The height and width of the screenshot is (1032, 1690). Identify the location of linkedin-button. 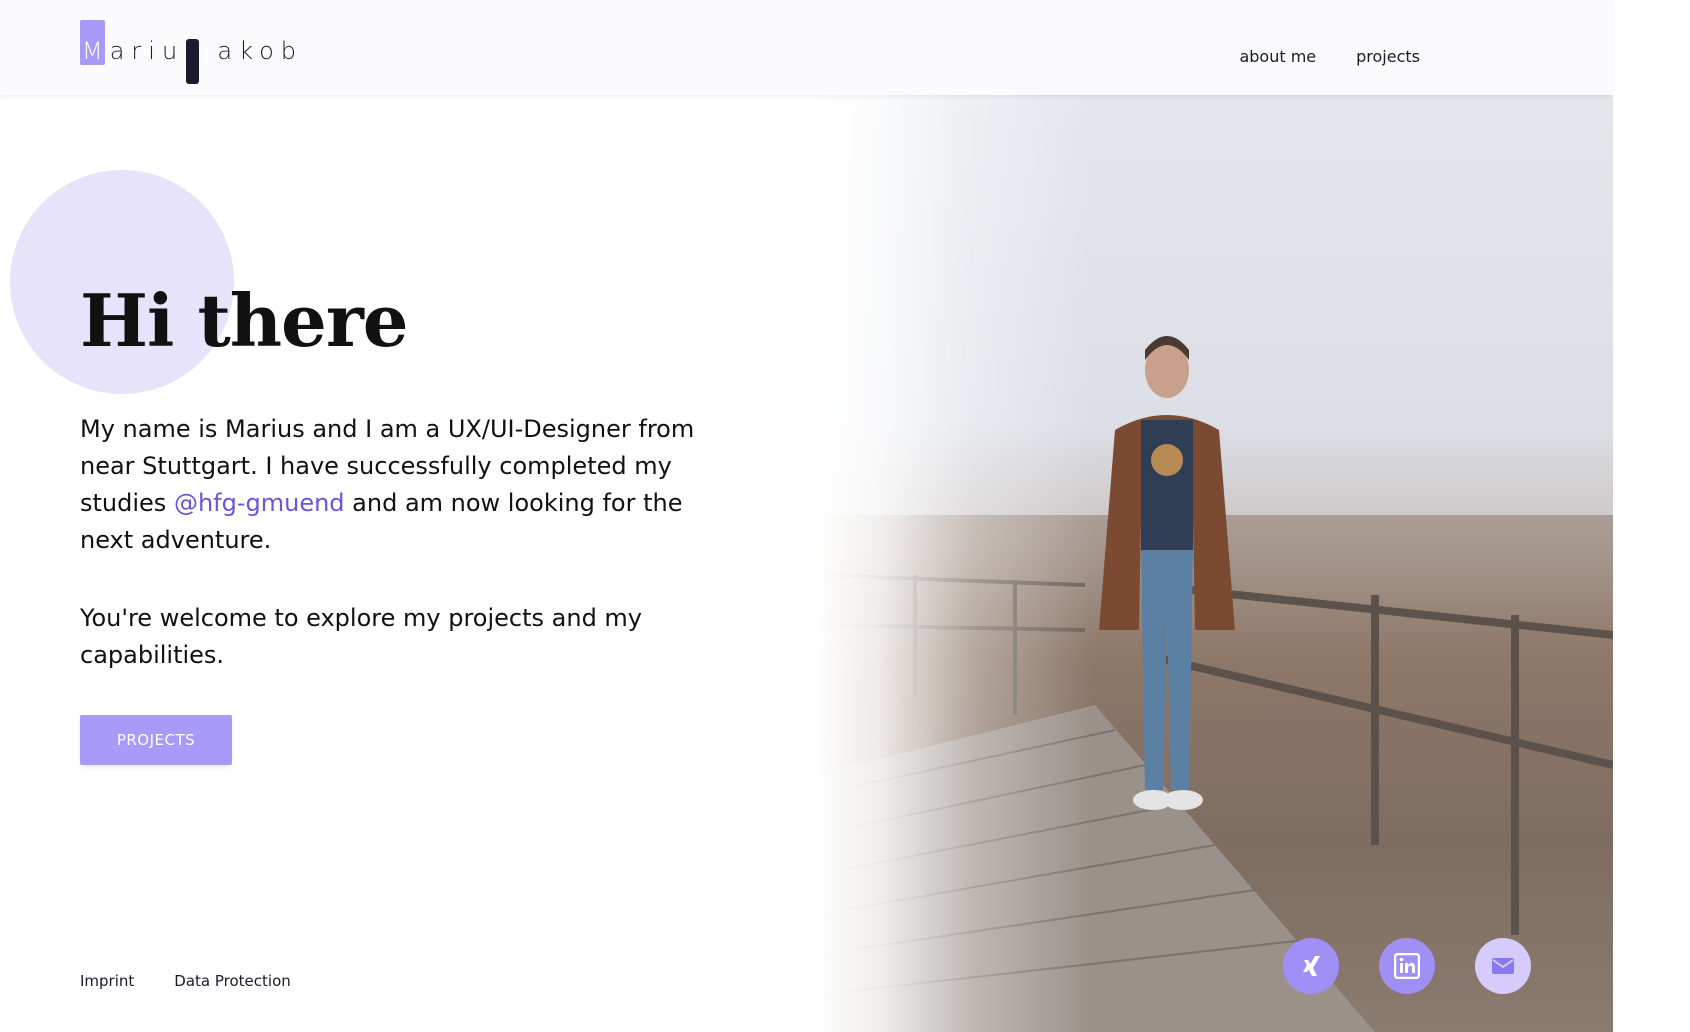
(1407, 966).